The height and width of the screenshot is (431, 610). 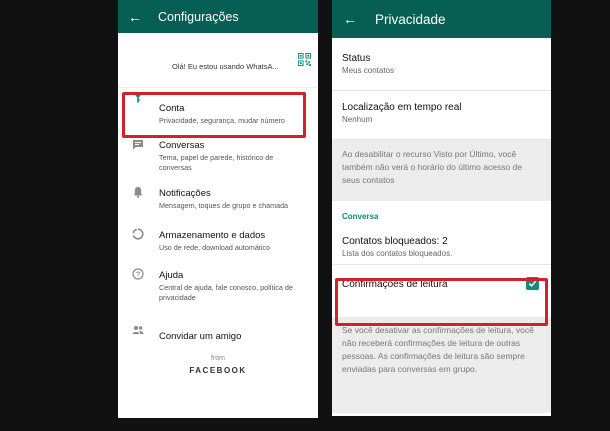 What do you see at coordinates (397, 253) in the screenshot?
I see `privacy-item-value: Lista dos contatos bloqueados.` at bounding box center [397, 253].